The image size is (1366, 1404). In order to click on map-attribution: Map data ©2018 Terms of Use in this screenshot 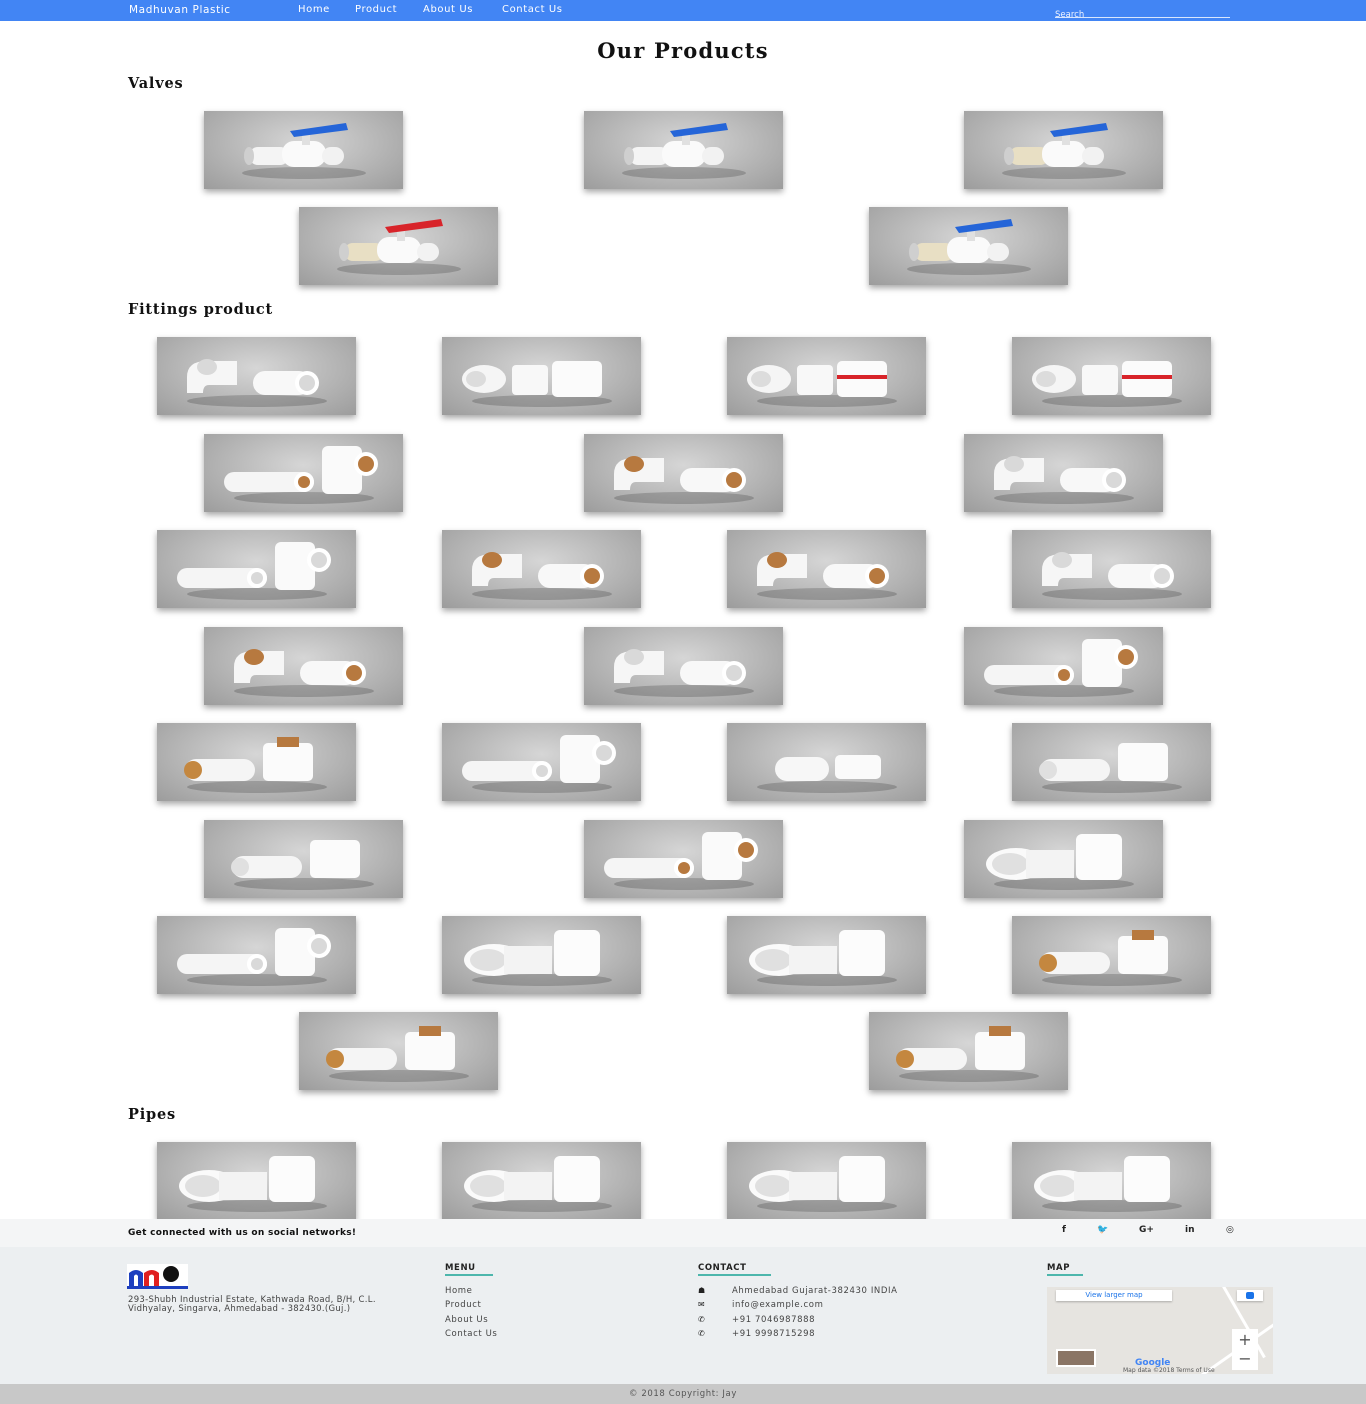, I will do `click(1169, 1370)`.